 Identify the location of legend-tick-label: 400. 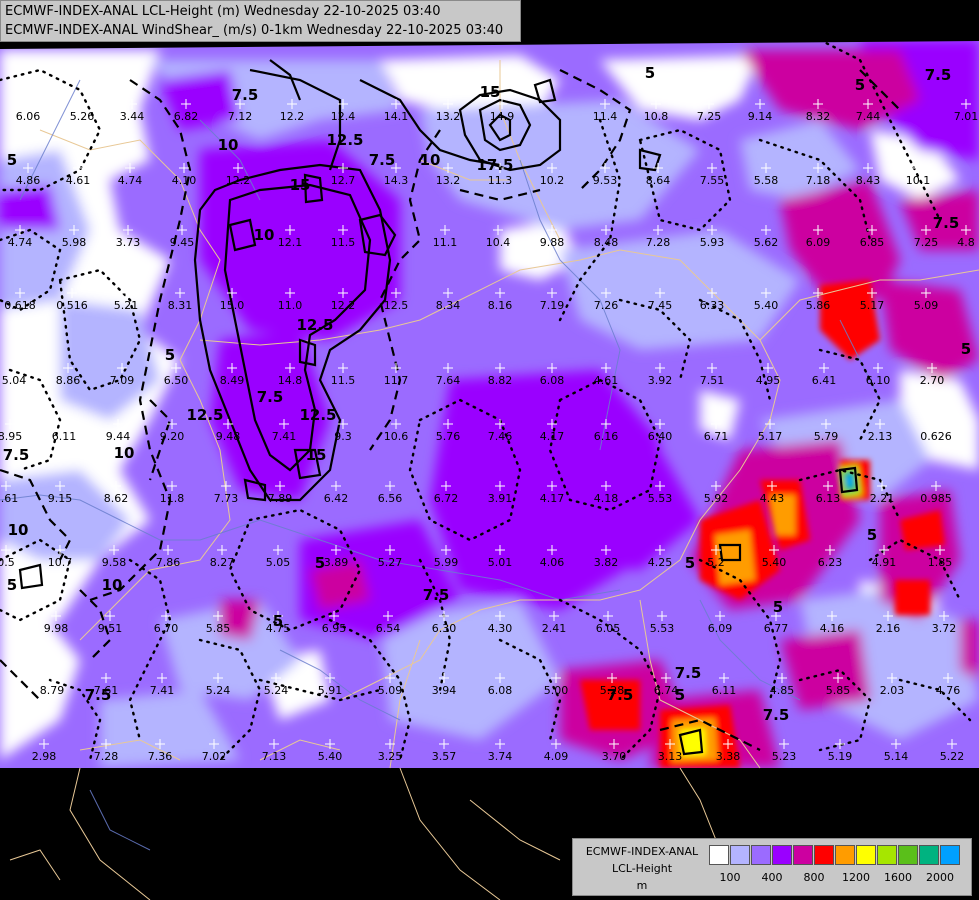
(772, 877).